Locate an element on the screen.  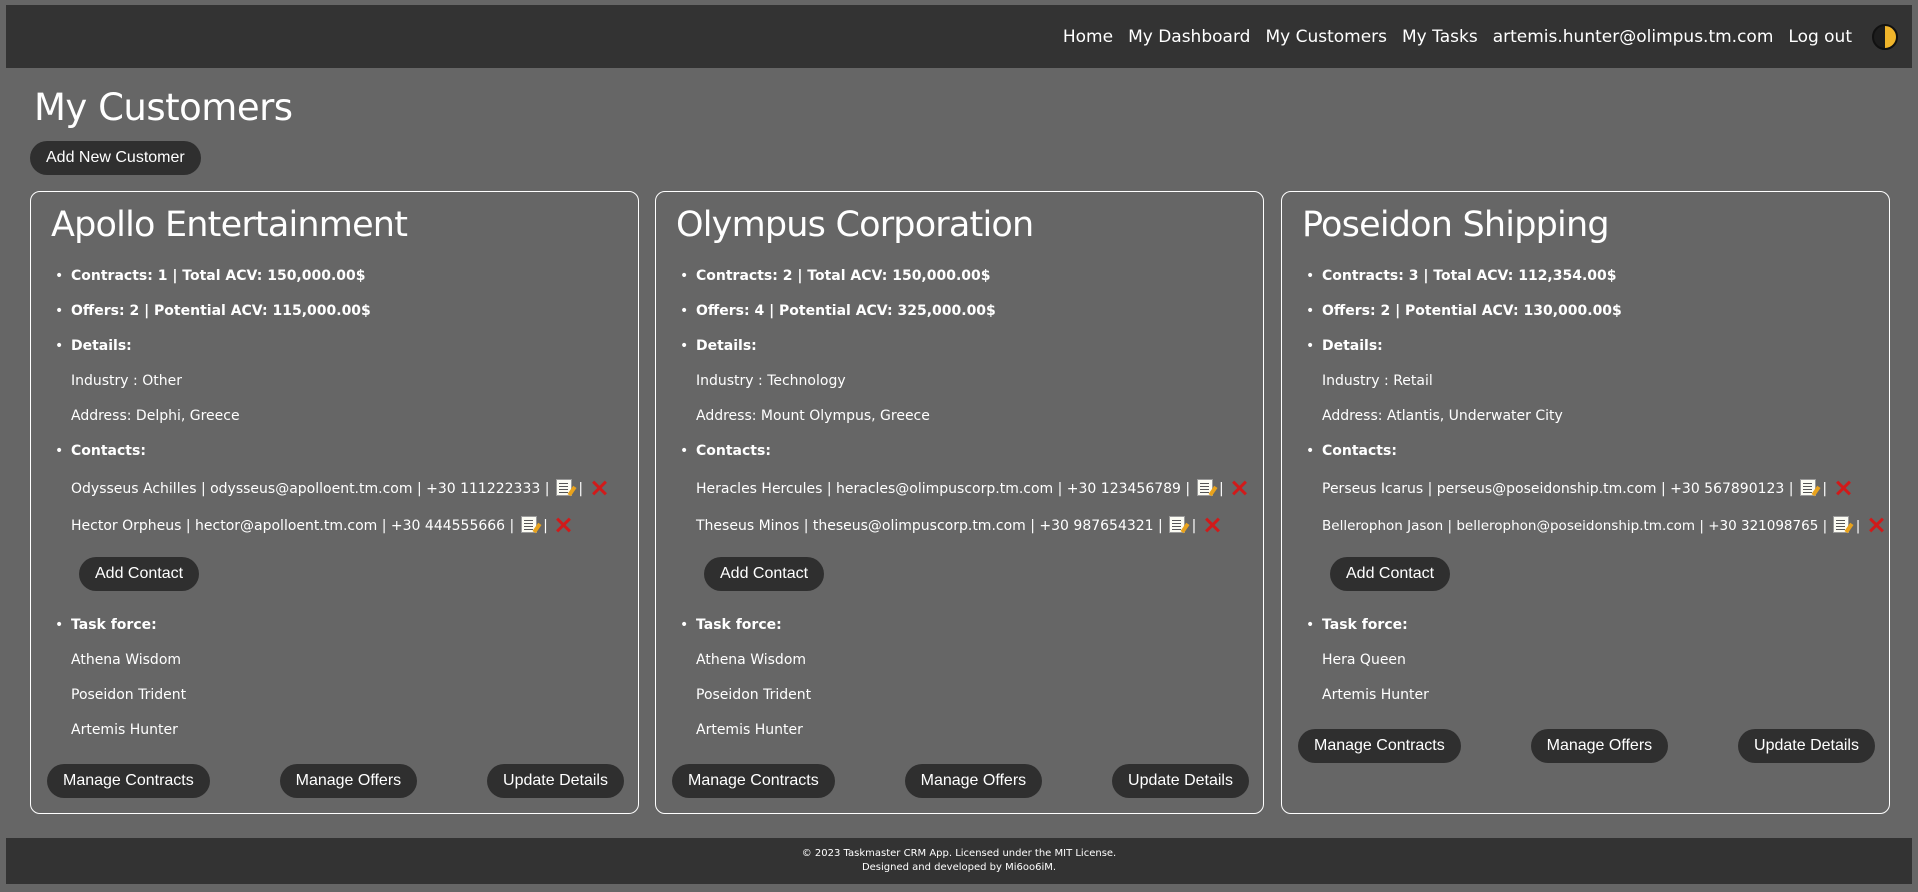
offers-summary: Offers: 2 | Potential ACV: 130,000.00$ is located at coordinates (1464, 311).